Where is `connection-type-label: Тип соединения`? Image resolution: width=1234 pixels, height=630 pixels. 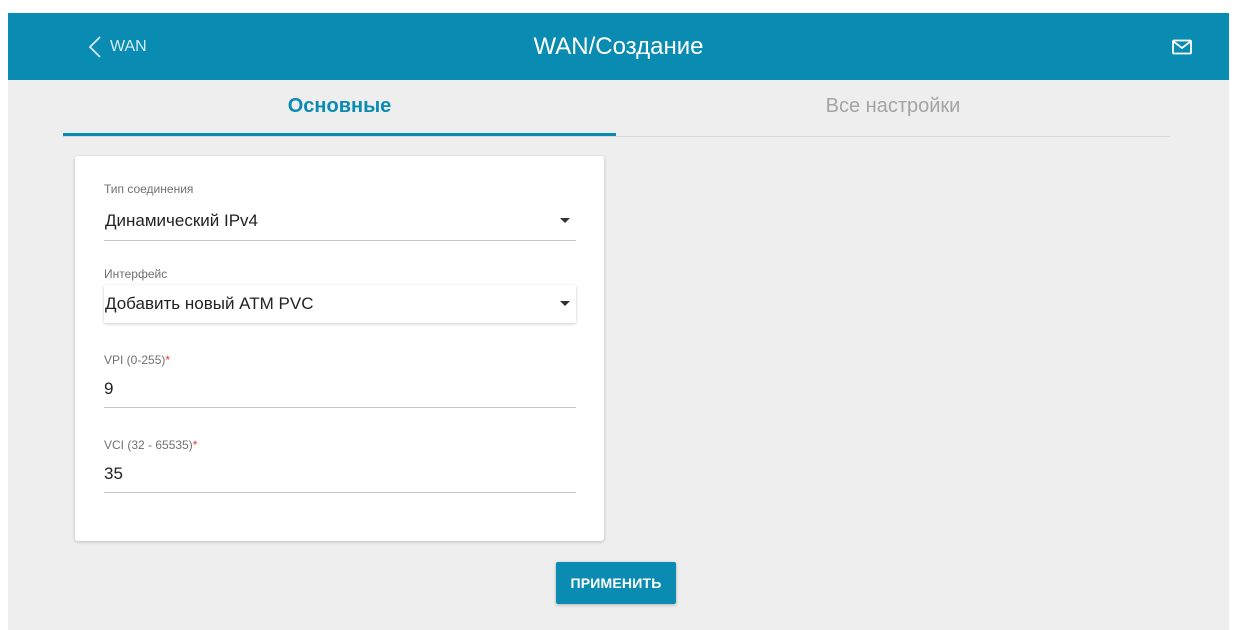
connection-type-label: Тип соединения is located at coordinates (149, 189).